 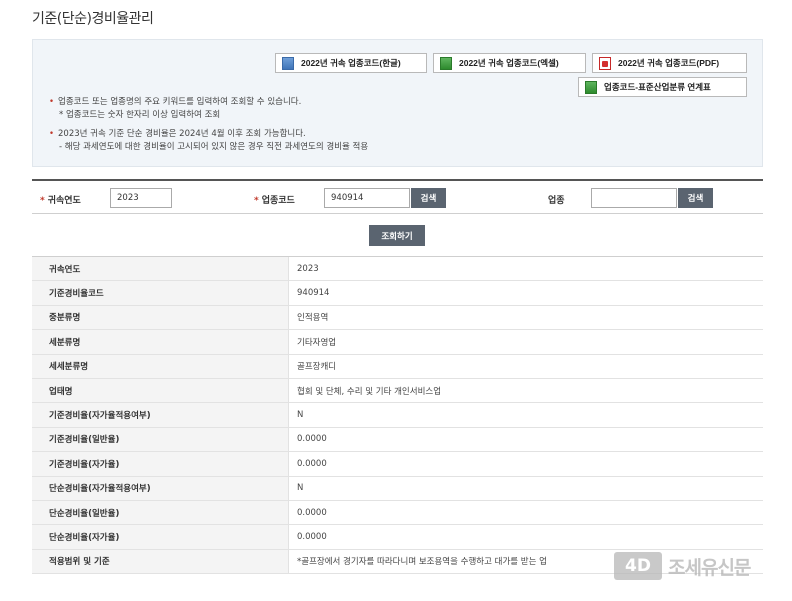 I want to click on download-excel-label: 2022년 귀속 업종코드(엑셀), so click(x=509, y=63).